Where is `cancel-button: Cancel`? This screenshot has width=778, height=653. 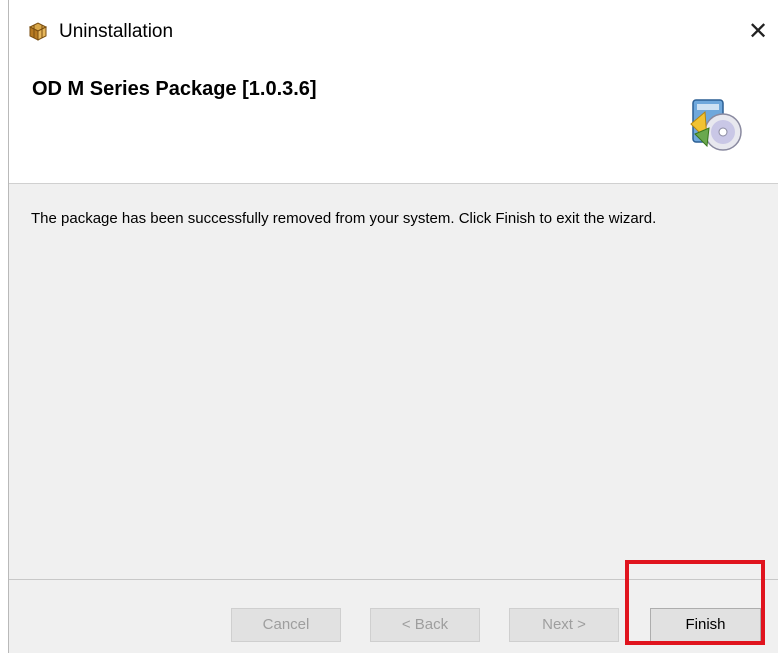
cancel-button: Cancel is located at coordinates (286, 625).